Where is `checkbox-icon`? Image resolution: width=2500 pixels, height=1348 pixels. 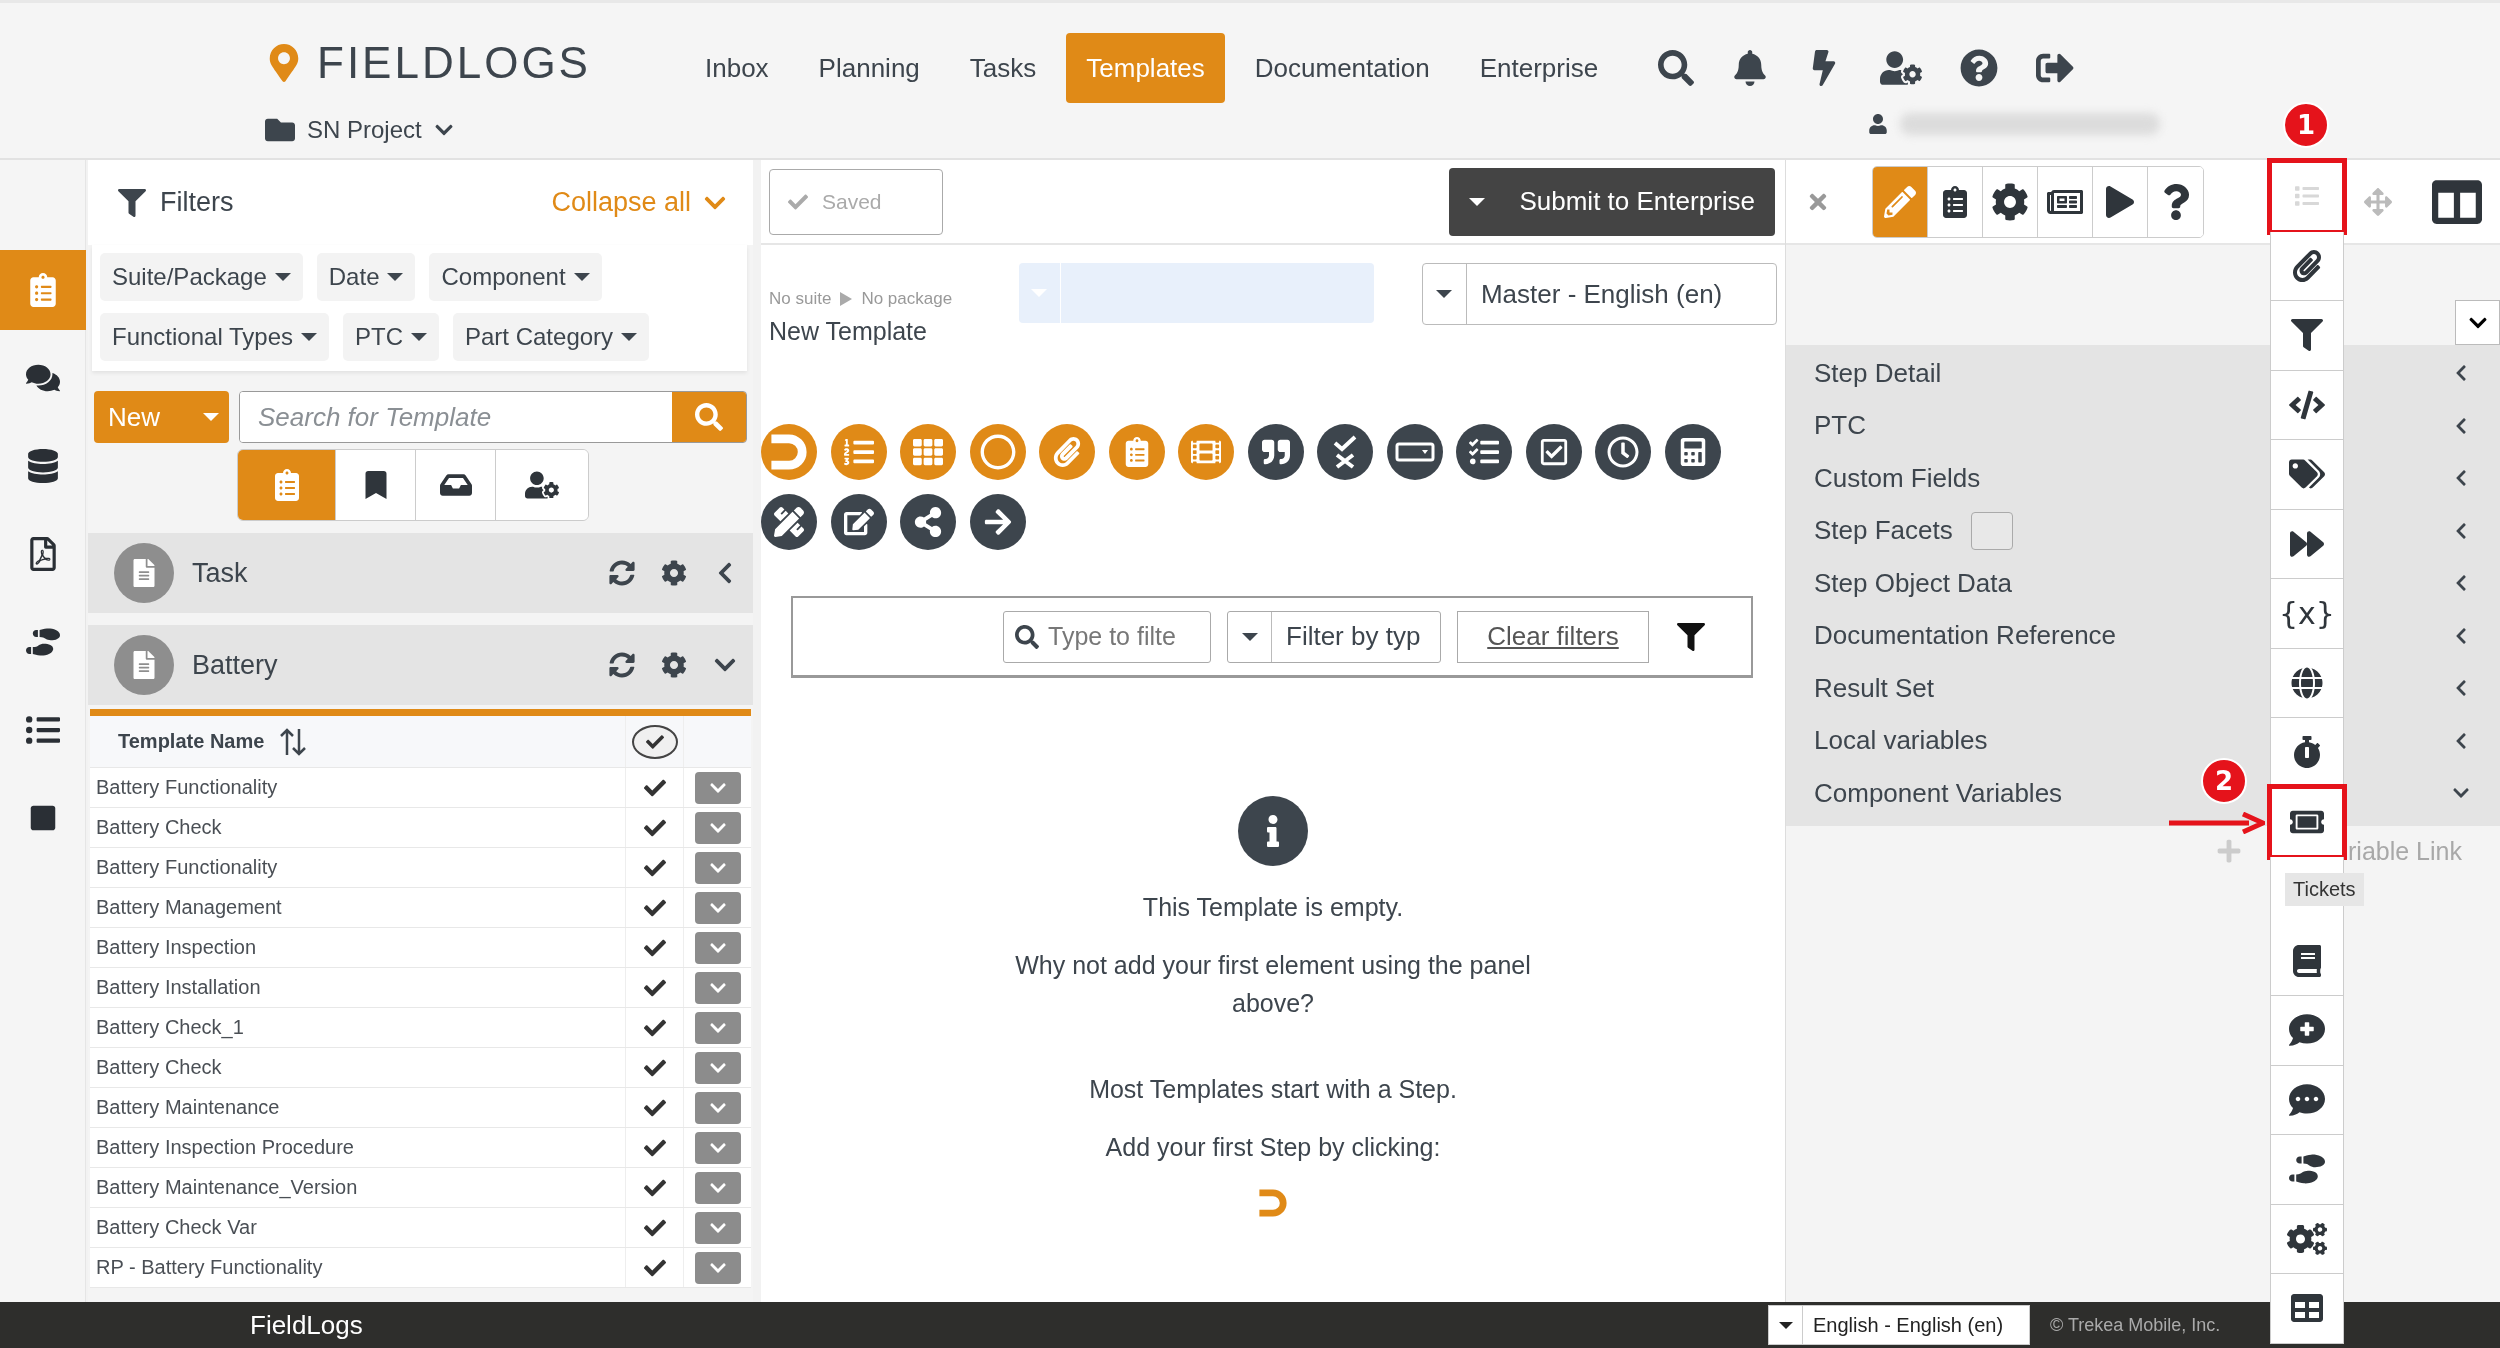
checkbox-icon is located at coordinates (1553, 452).